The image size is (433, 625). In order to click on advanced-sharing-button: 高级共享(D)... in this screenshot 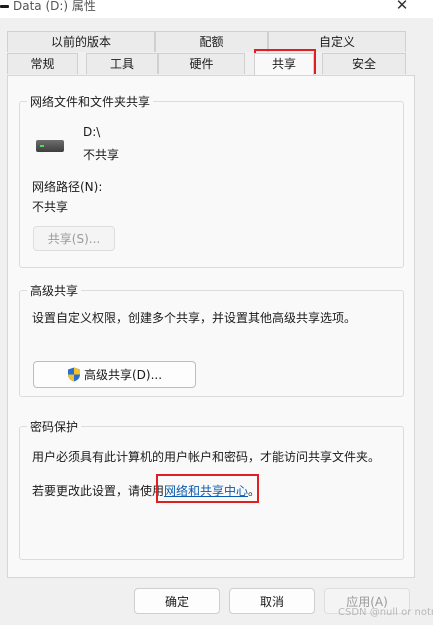, I will do `click(114, 374)`.